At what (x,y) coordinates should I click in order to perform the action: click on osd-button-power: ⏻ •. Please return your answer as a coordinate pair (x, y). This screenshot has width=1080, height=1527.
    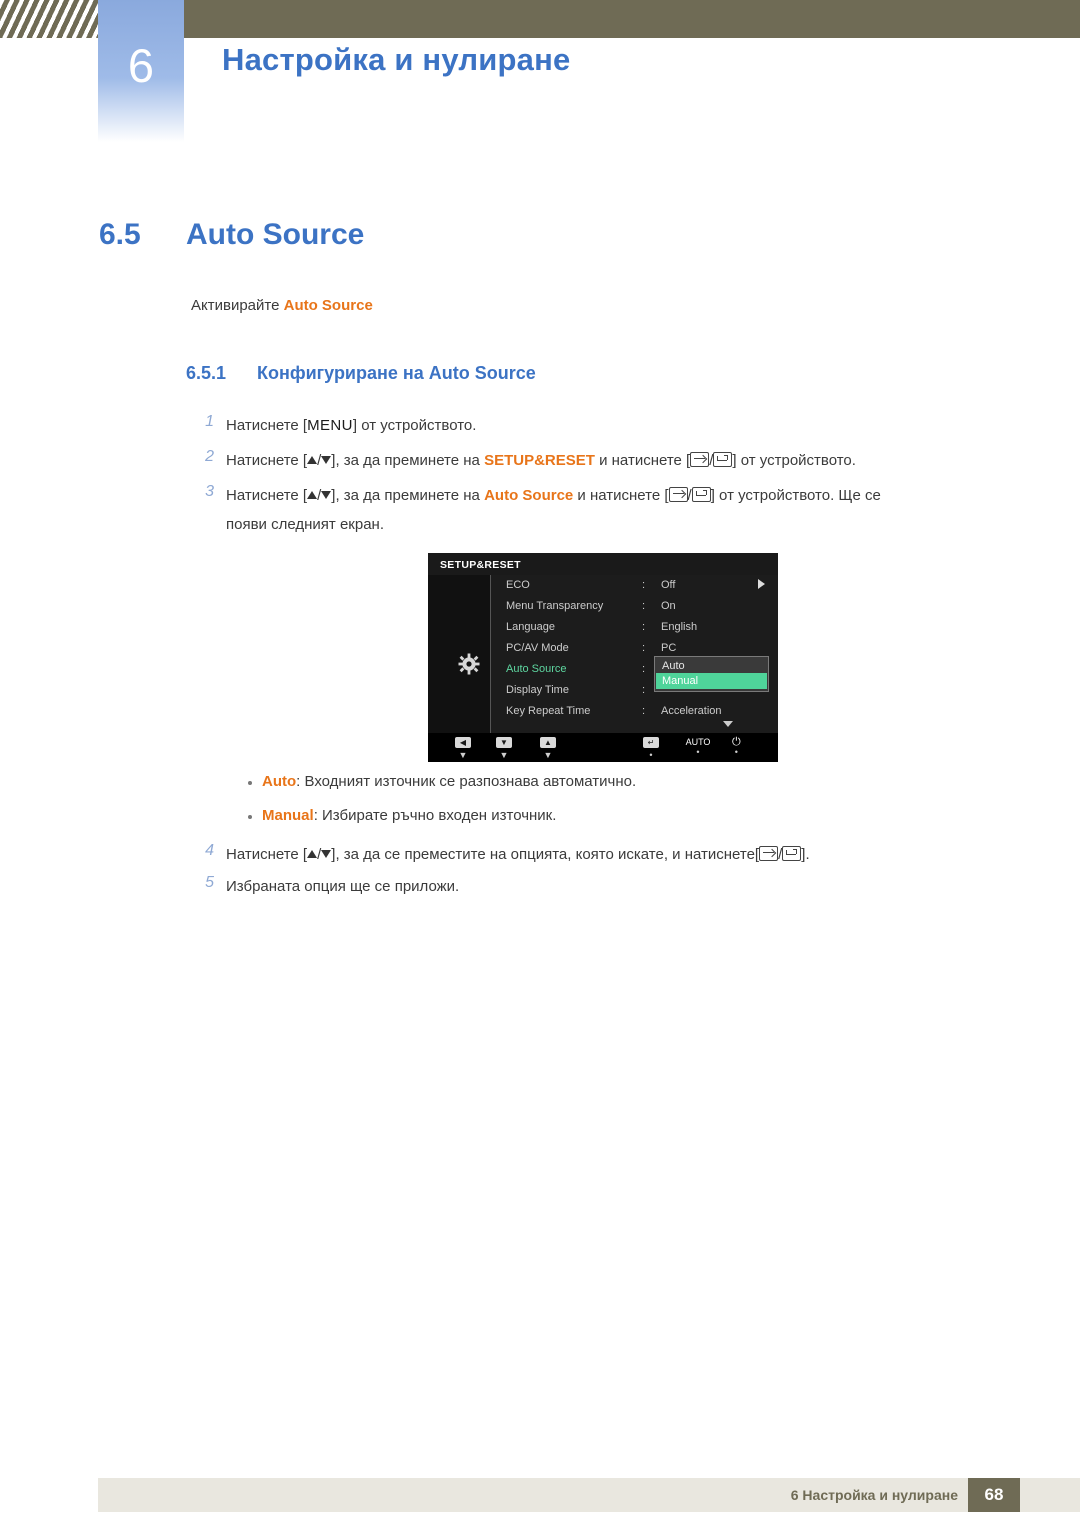
    Looking at the image, I should click on (736, 747).